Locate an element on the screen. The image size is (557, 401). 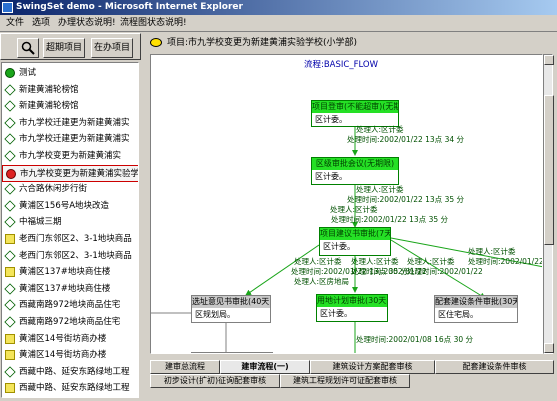
sidebar-item: 中福城三期 is located at coordinates (70, 222).